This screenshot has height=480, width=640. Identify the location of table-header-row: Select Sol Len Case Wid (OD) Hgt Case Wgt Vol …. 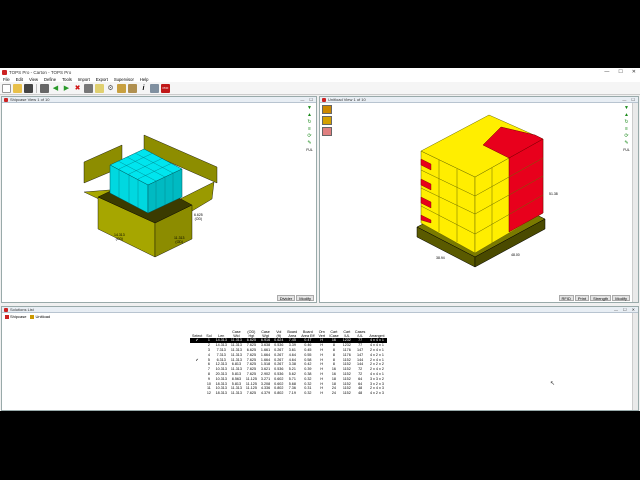
(288, 334).